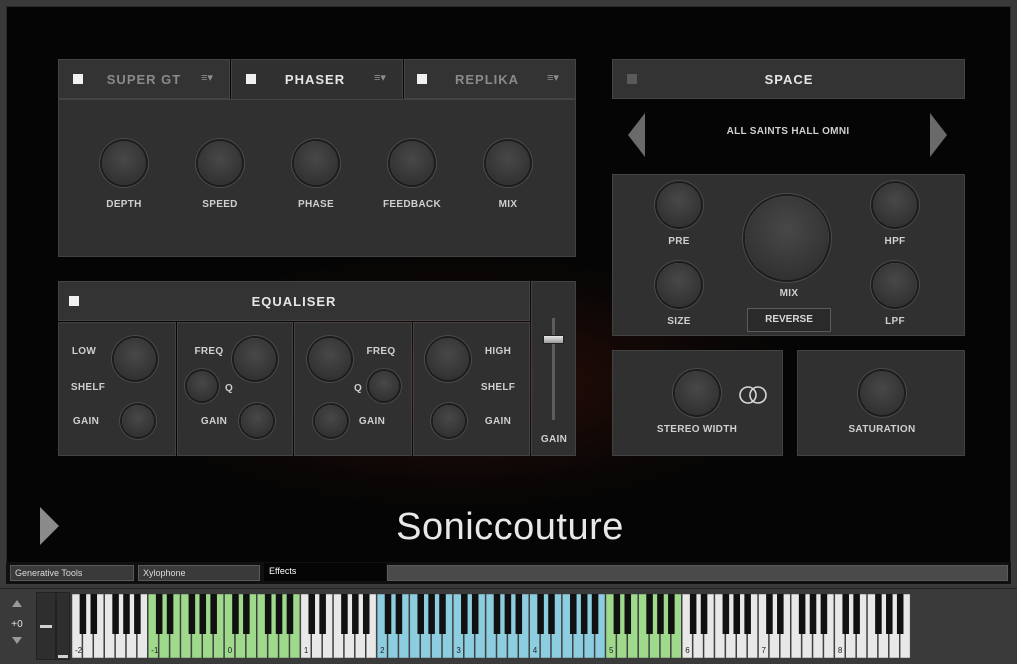 The height and width of the screenshot is (664, 1017). Describe the element at coordinates (63, 626) in the screenshot. I see `mod-wheel` at that location.